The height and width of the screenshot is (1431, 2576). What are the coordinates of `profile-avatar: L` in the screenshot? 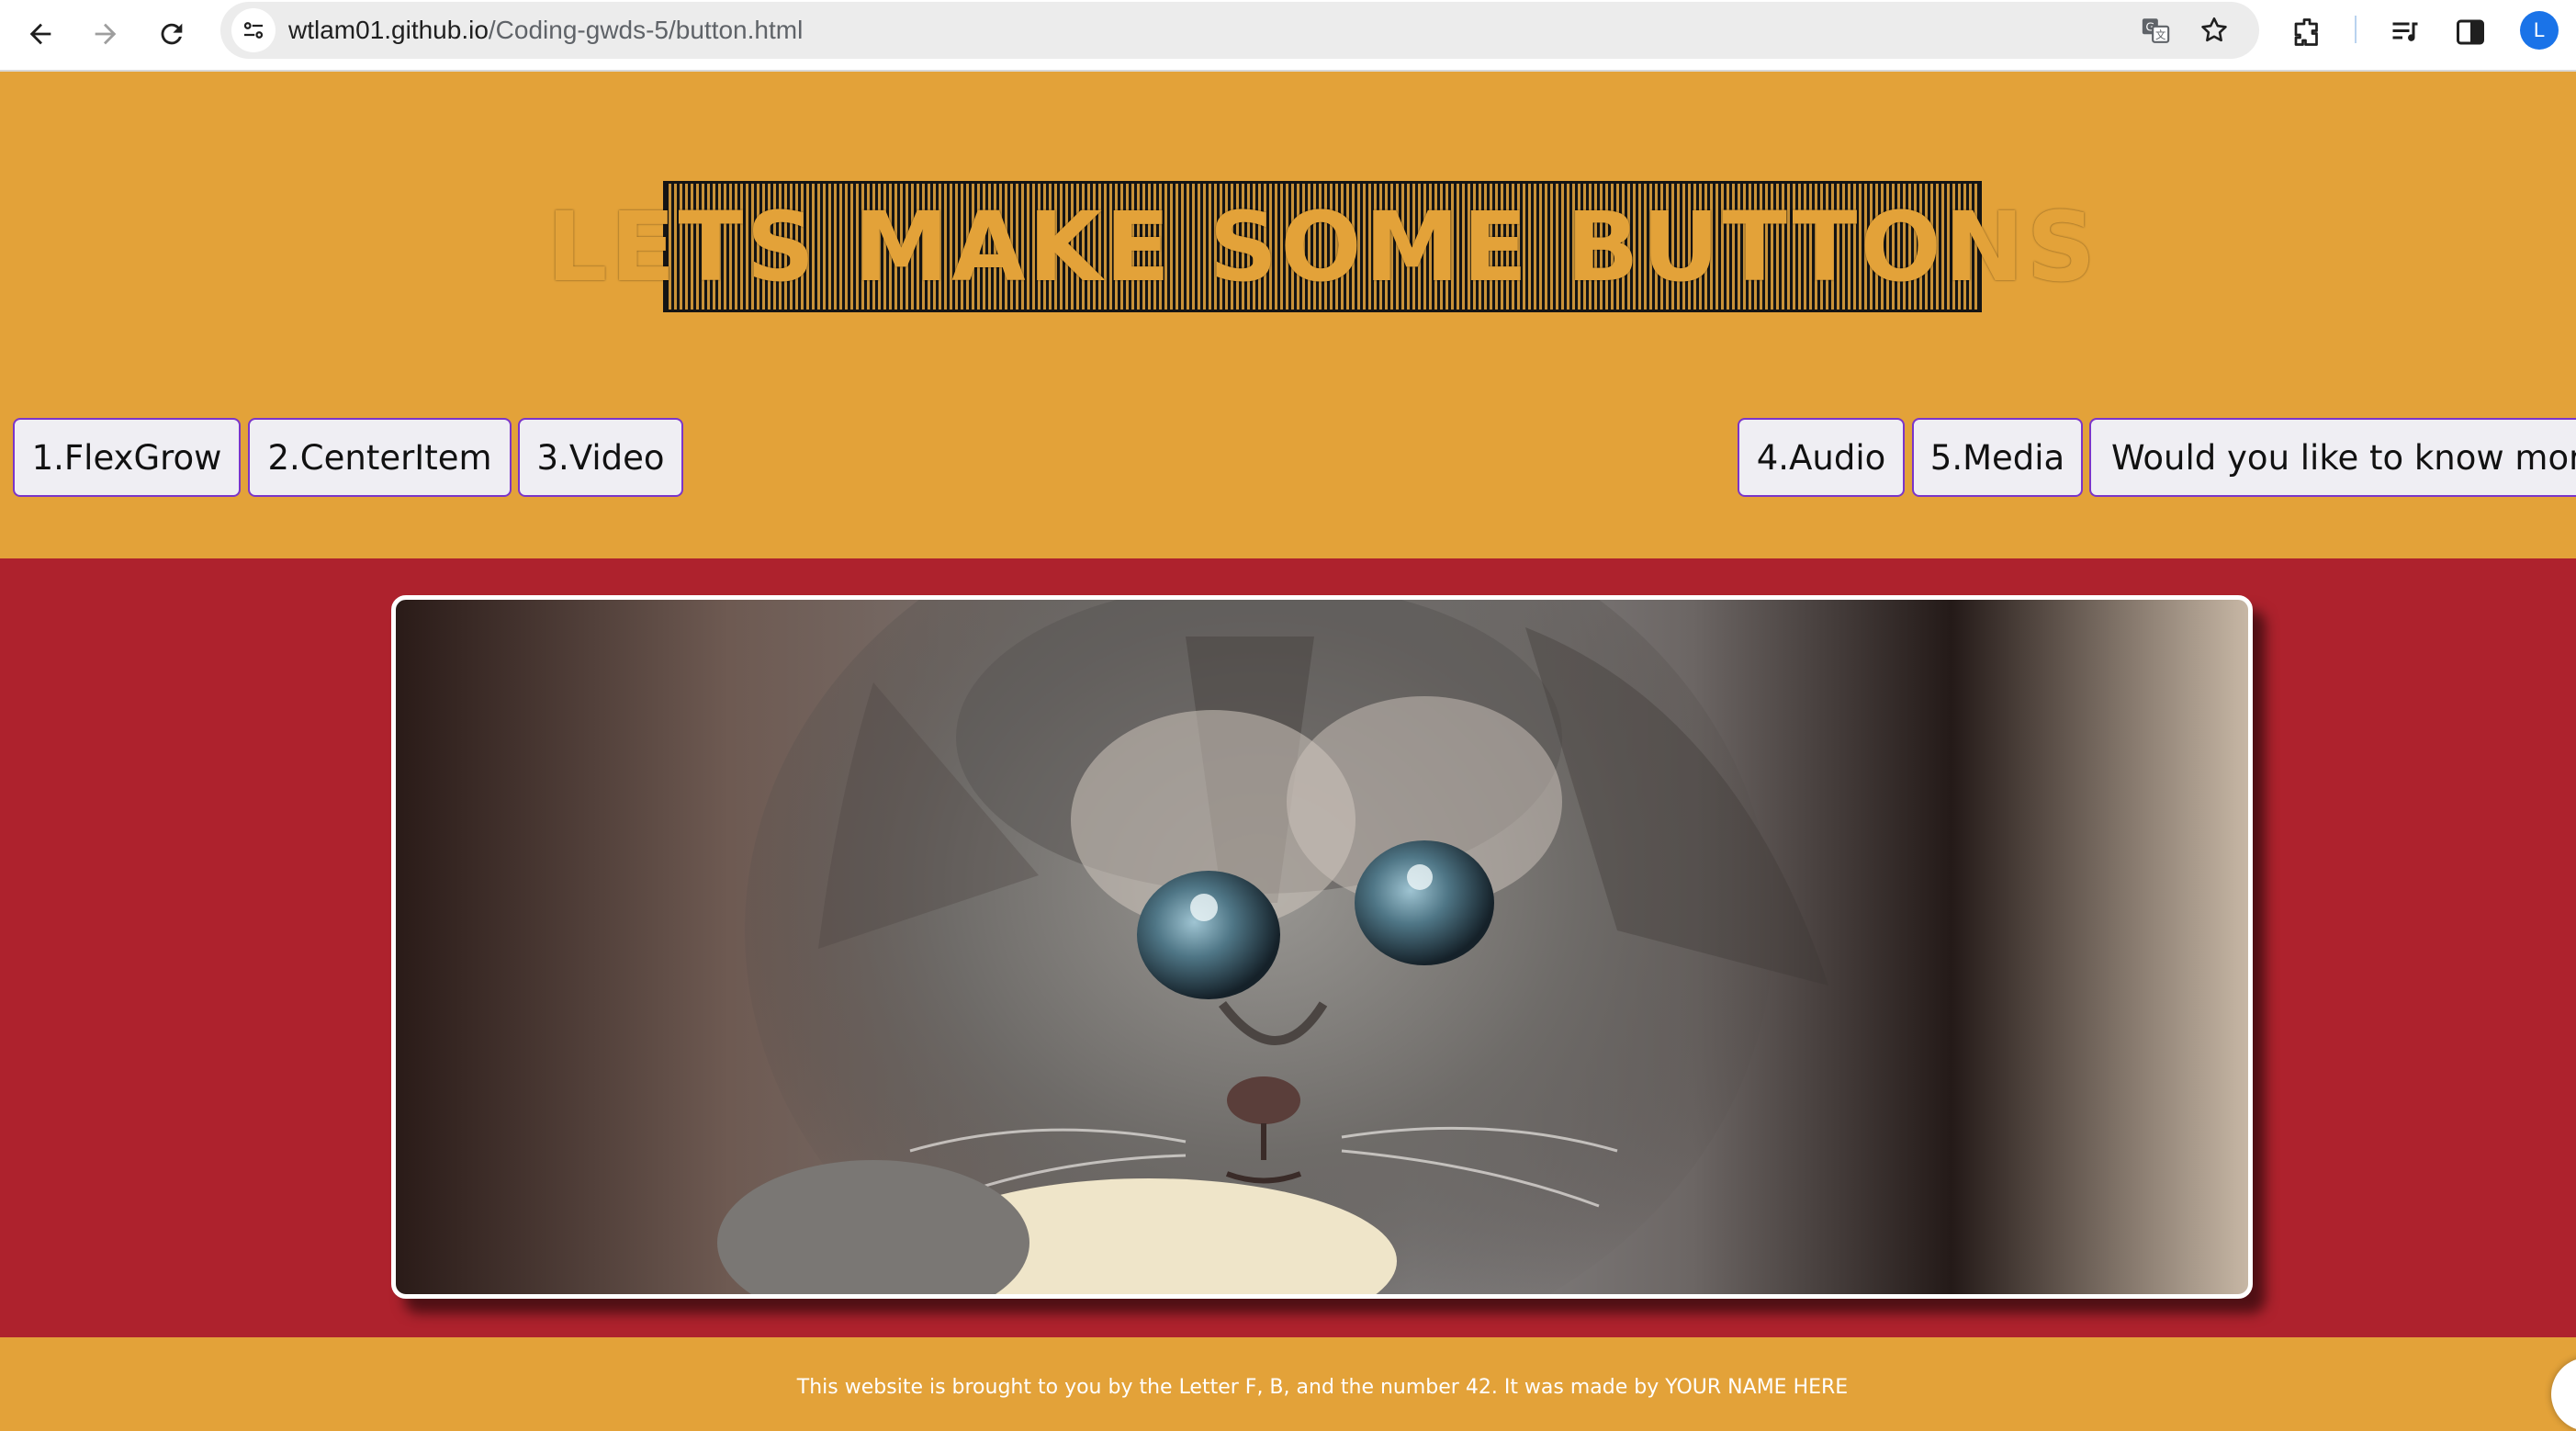 It's located at (2539, 31).